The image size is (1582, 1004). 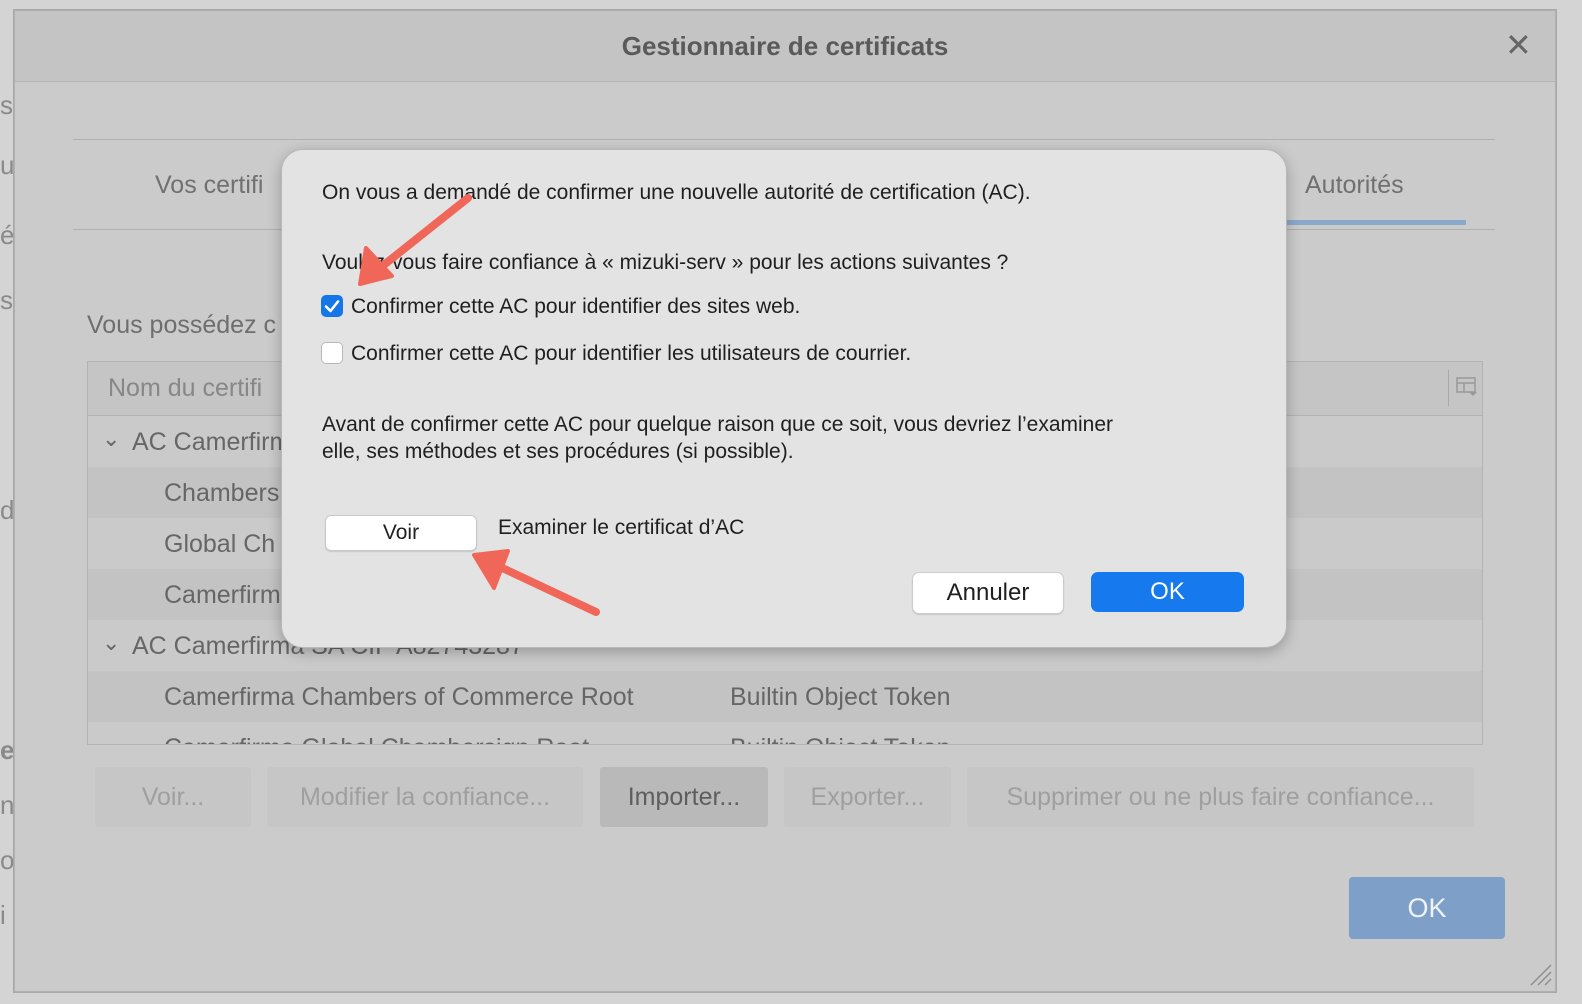 I want to click on row-name: Camerfirma Global Chambersign Root, so click(x=376, y=739).